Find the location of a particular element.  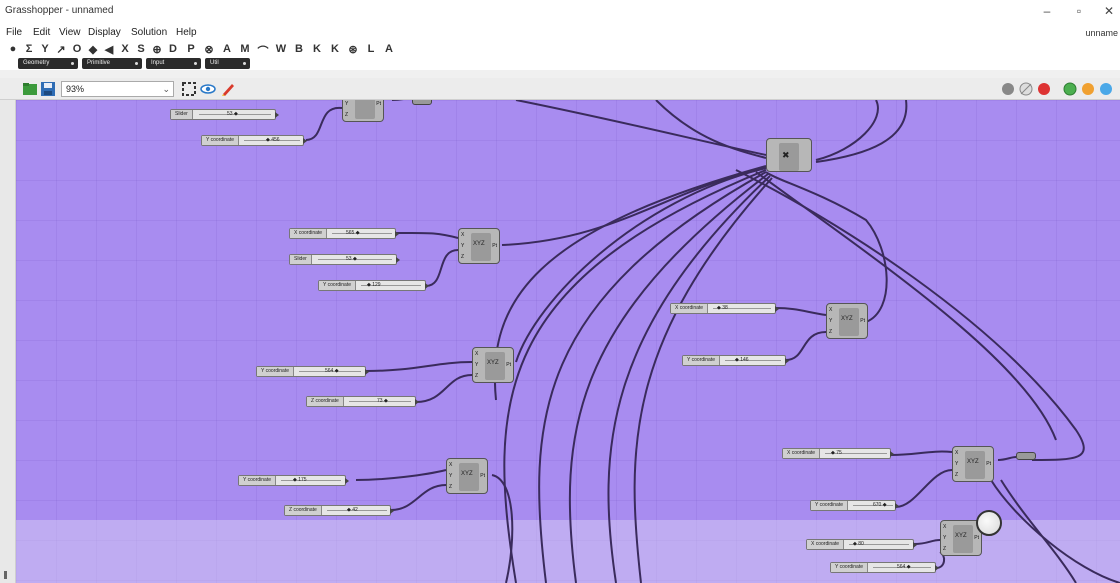

menu-view: View is located at coordinates (70, 32).